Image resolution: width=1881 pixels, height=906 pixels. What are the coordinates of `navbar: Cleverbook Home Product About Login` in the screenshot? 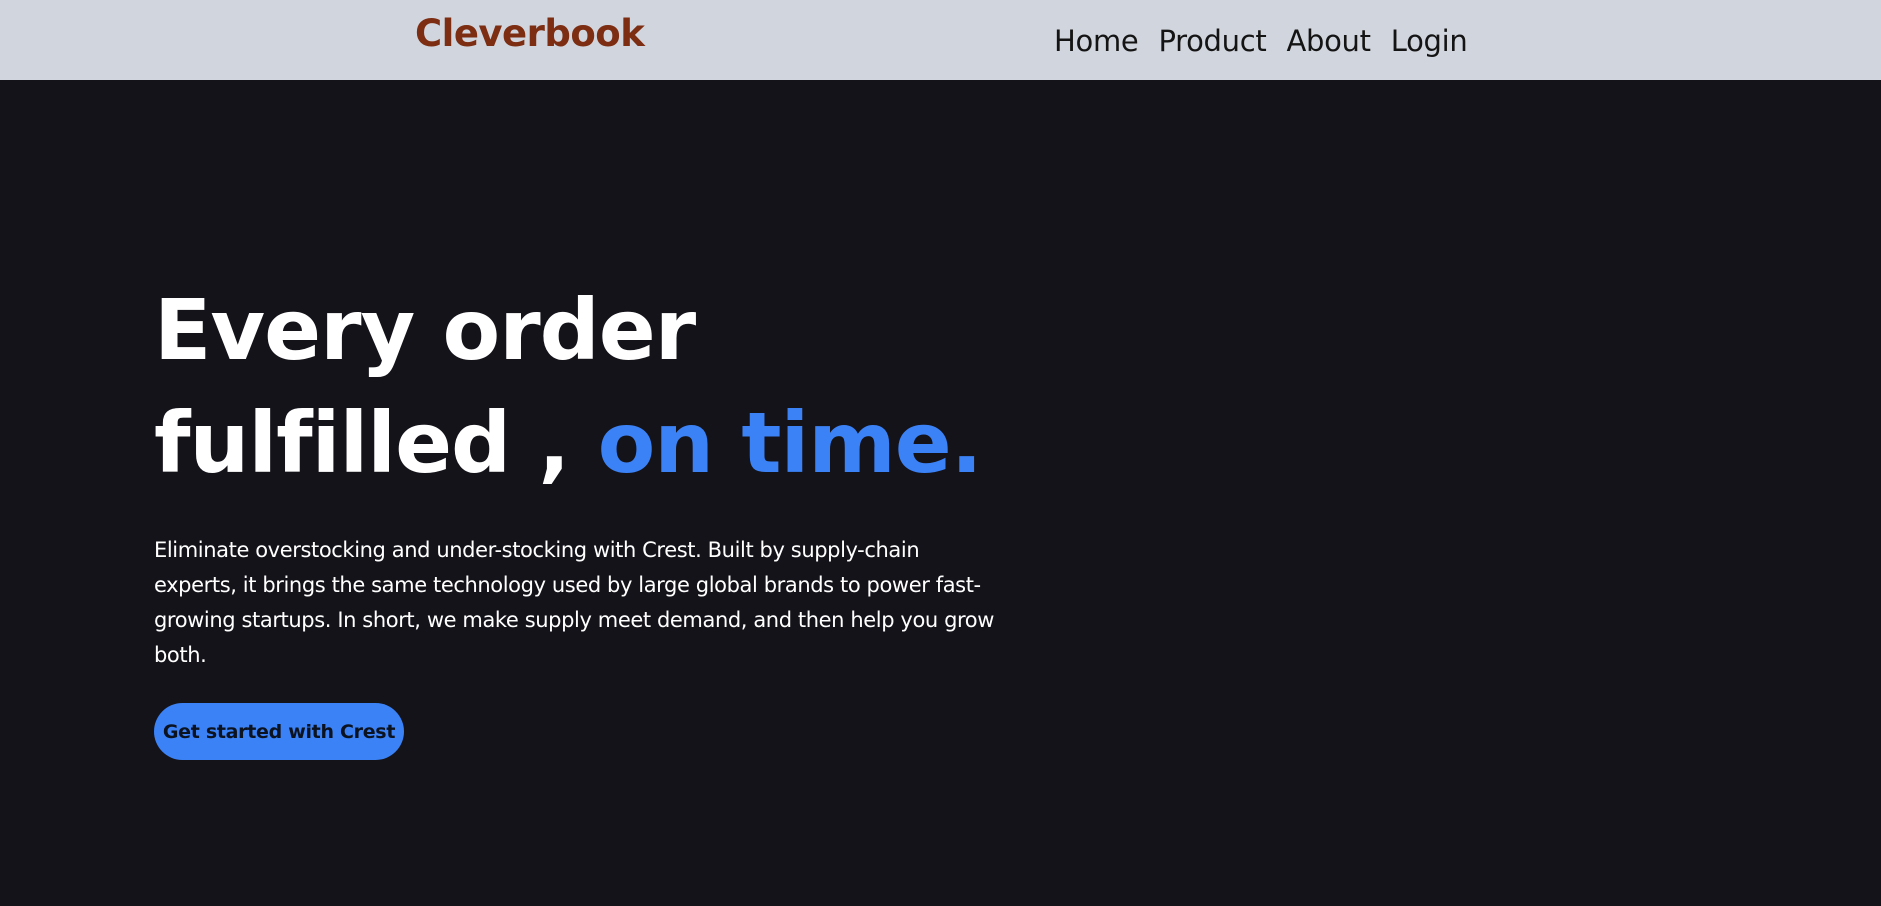 It's located at (940, 40).